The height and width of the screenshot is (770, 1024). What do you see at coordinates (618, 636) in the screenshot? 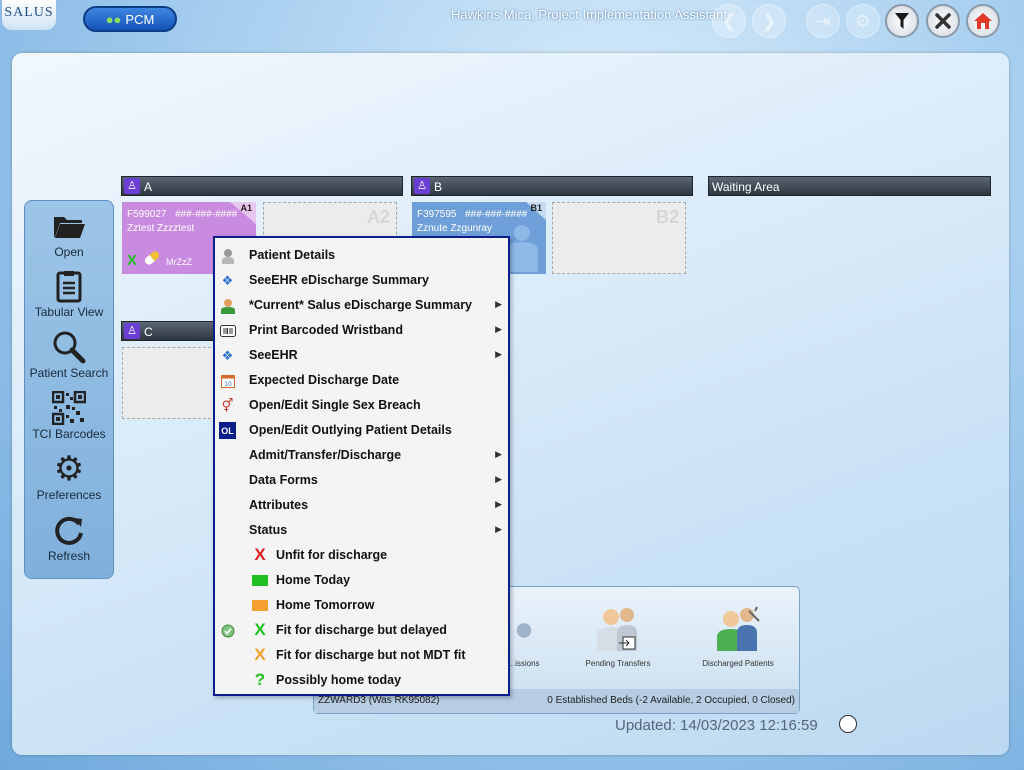
I see `tile-pending-transfers: Pending Transfers` at bounding box center [618, 636].